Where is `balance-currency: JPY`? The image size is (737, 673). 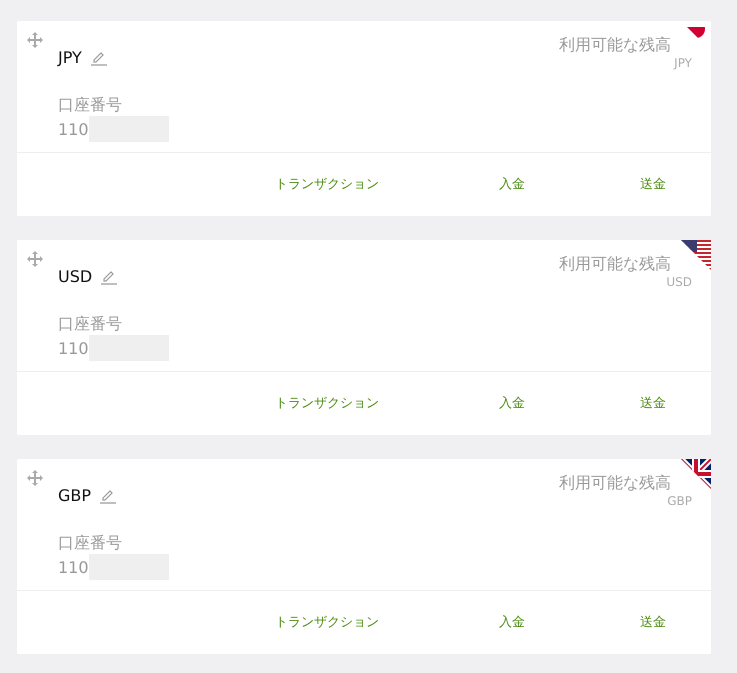 balance-currency: JPY is located at coordinates (683, 63).